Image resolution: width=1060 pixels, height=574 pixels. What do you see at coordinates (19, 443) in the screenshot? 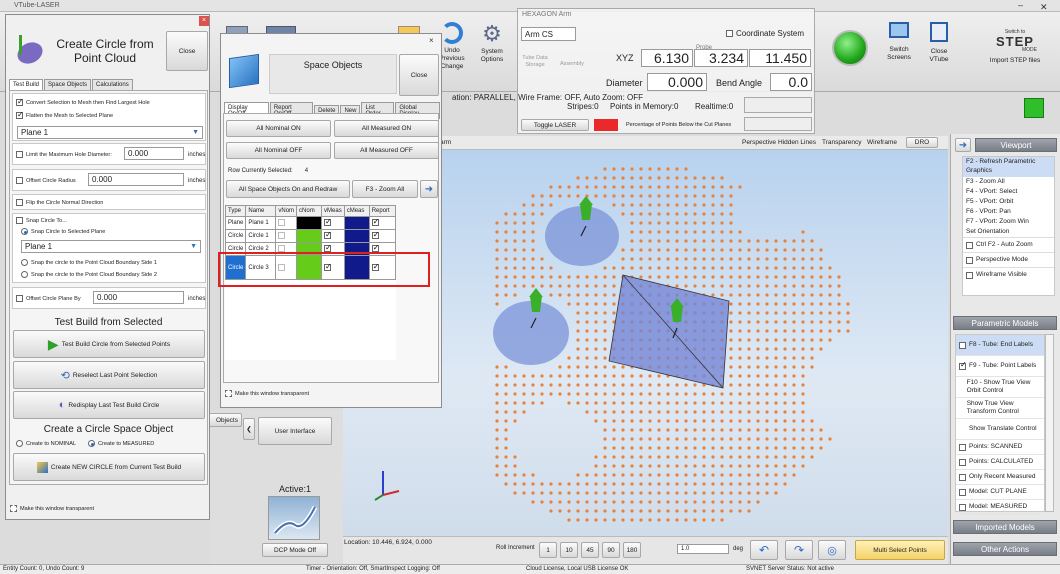
I see `create-nominal-radio` at bounding box center [19, 443].